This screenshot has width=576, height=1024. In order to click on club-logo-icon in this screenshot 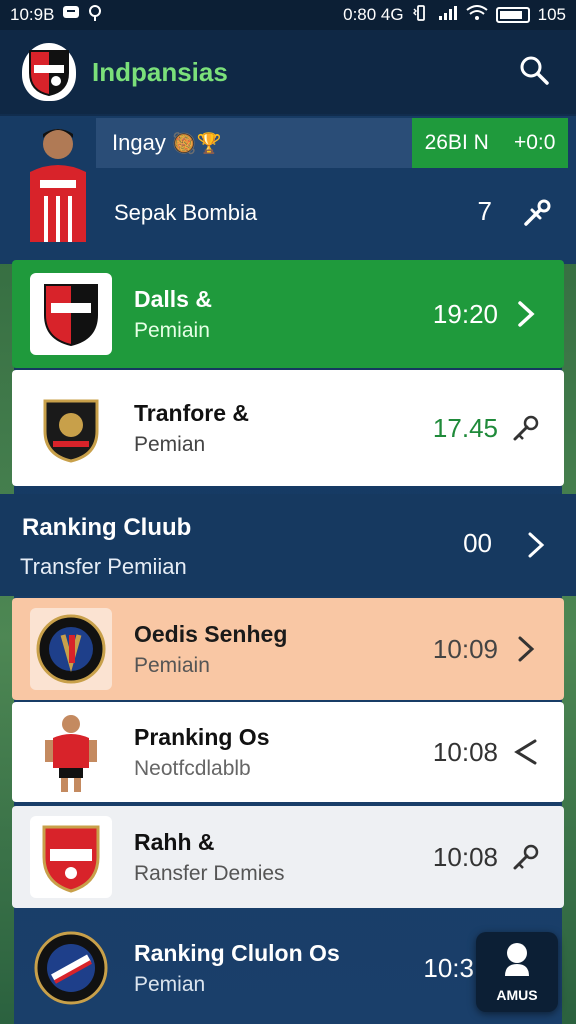, I will do `click(49, 72)`.